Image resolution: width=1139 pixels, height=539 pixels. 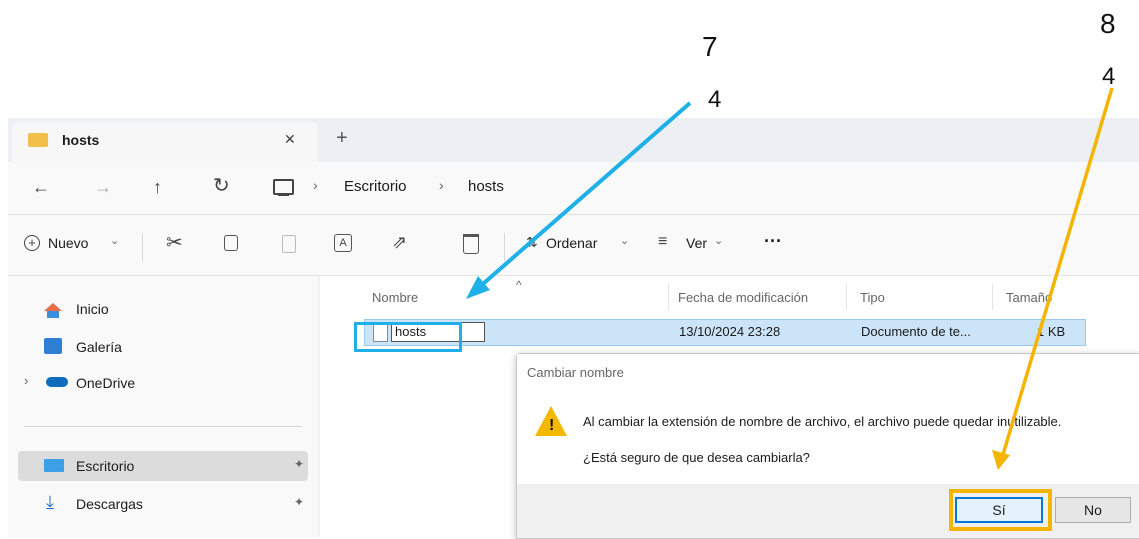 I want to click on blue-arrow-line, so click(x=583, y=196).